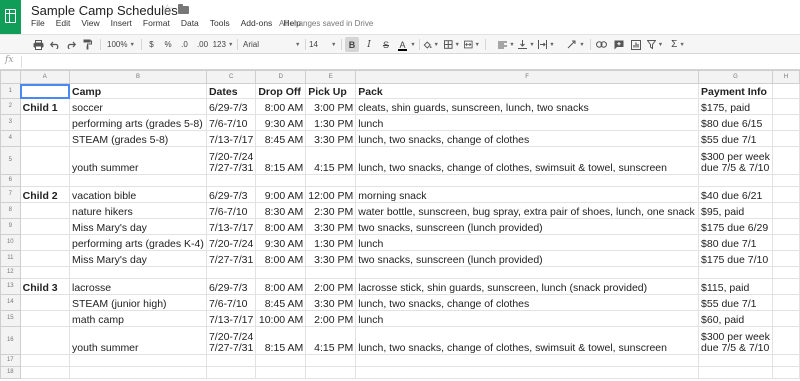 This screenshot has width=800, height=381. I want to click on menu-addons: Add-ons, so click(257, 25).